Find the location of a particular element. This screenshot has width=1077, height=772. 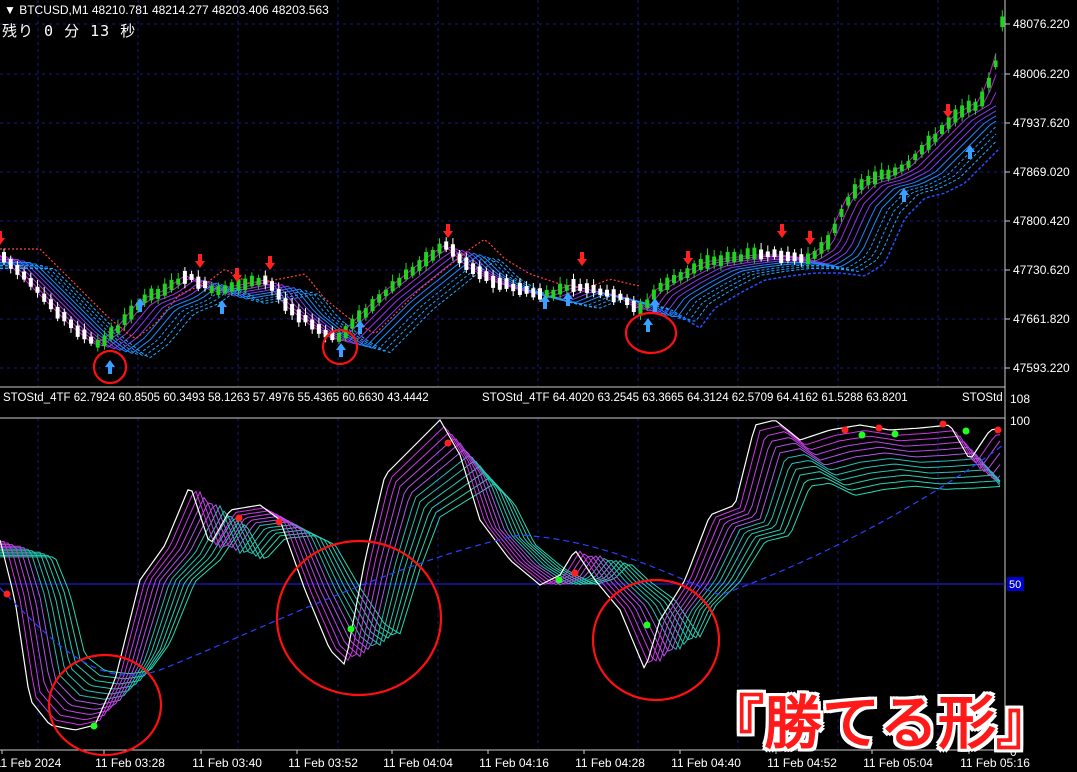

price-label: 47937.620 is located at coordinates (1041, 123).